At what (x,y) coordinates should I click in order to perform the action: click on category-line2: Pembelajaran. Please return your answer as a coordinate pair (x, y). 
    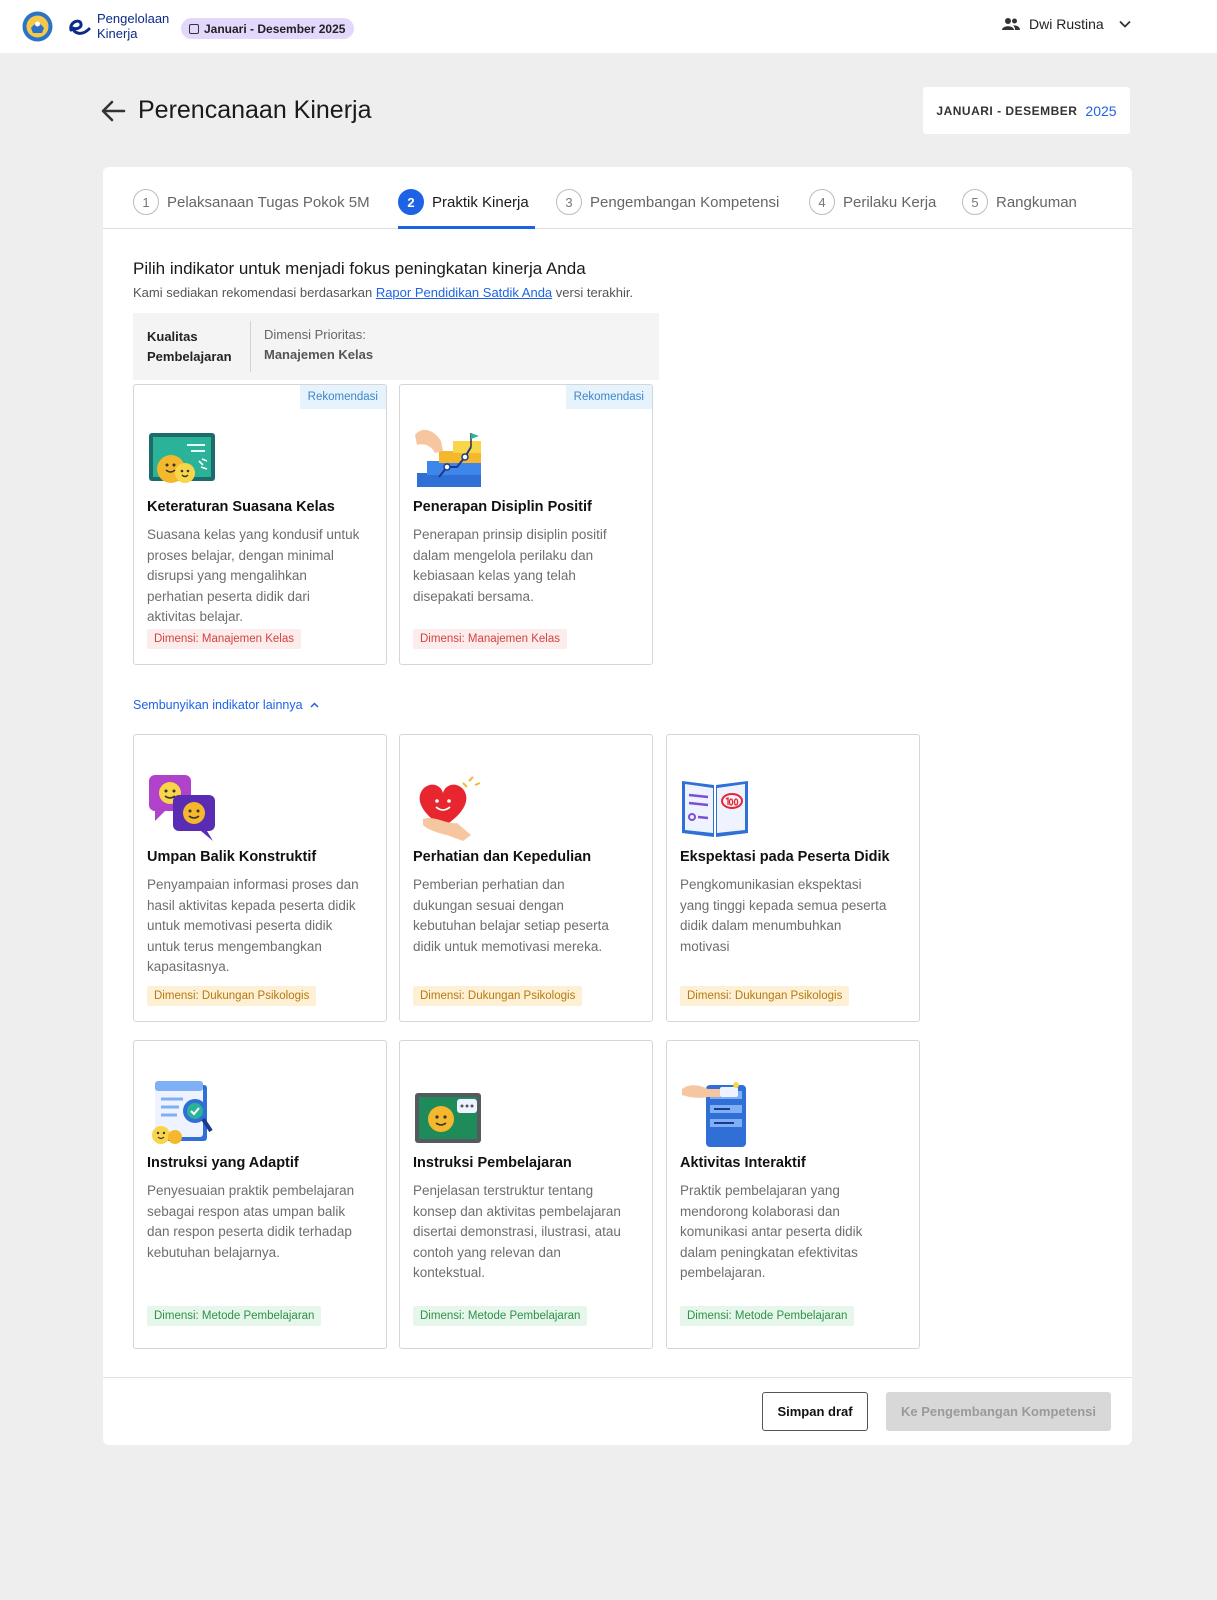
    Looking at the image, I should click on (189, 356).